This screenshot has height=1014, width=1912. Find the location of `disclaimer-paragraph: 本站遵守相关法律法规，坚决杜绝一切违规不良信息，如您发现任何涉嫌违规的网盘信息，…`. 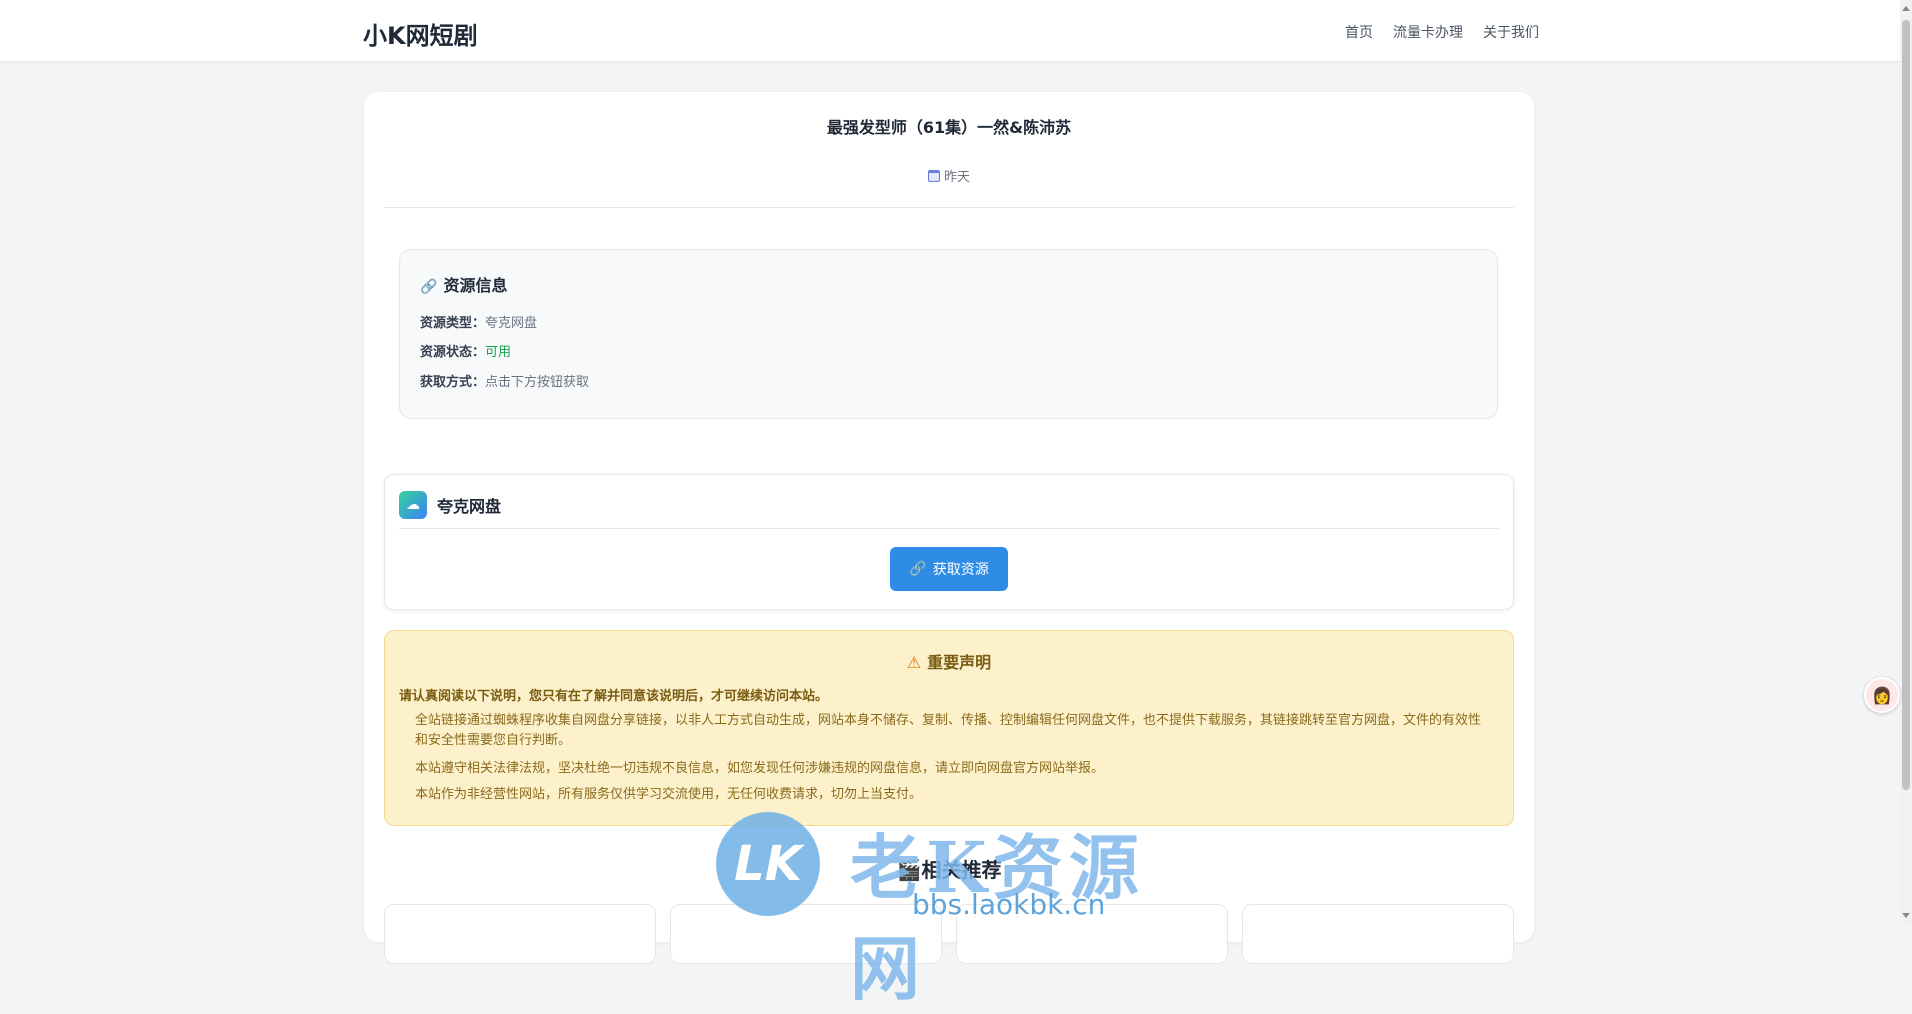

disclaimer-paragraph: 本站遵守相关法律法规，坚决杜绝一切违规不良信息，如您发现任何涉嫌违规的网盘信息，… is located at coordinates (760, 768).